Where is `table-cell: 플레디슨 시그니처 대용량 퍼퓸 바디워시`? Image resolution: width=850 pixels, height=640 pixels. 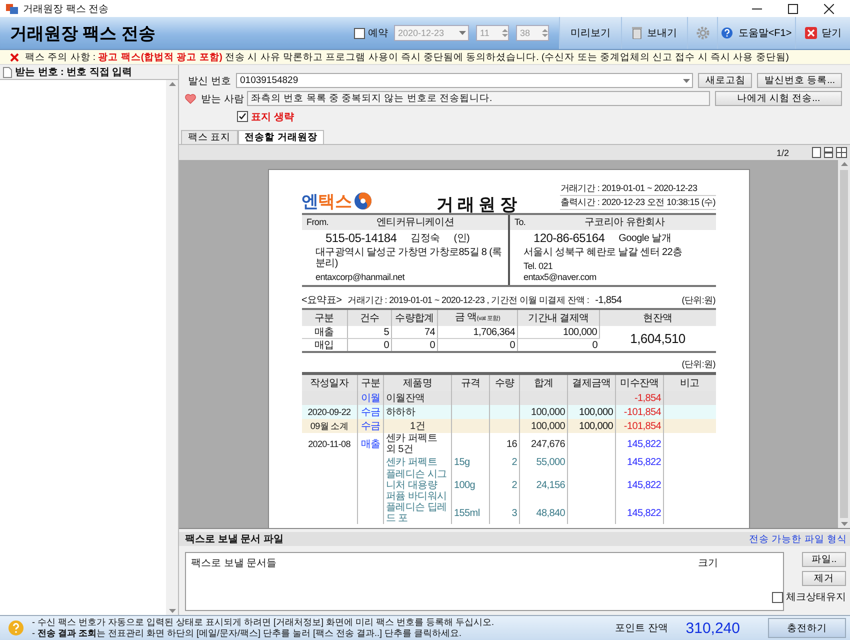 table-cell: 플레디슨 시그니처 대용량 퍼퓸 바디워시 is located at coordinates (418, 485).